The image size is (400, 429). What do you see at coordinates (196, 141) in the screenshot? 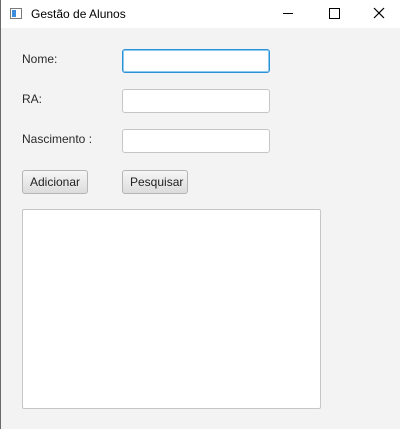
I see `nascimento-input` at bounding box center [196, 141].